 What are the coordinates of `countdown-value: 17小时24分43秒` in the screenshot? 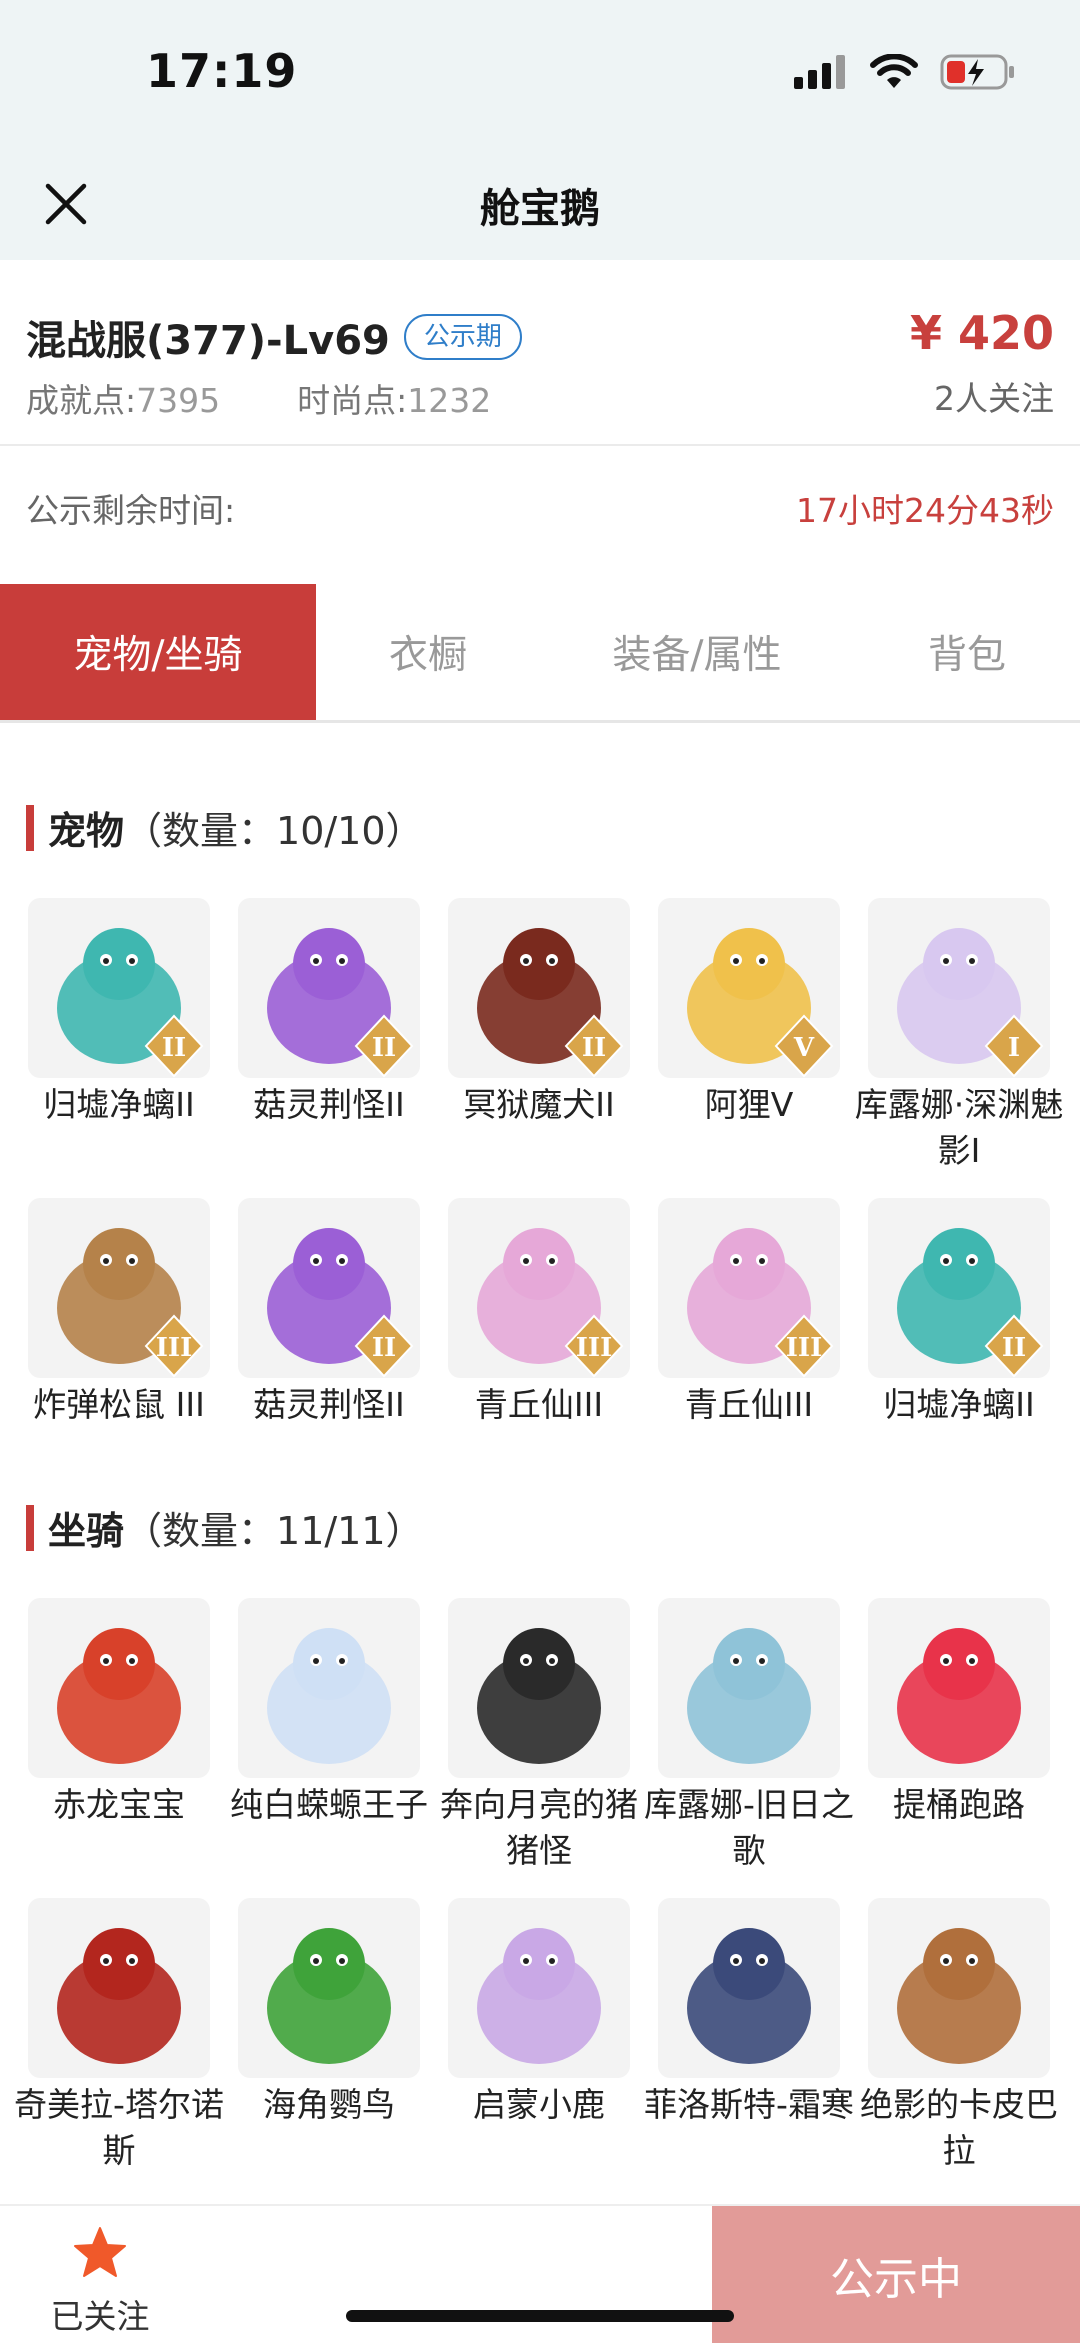 It's located at (925, 510).